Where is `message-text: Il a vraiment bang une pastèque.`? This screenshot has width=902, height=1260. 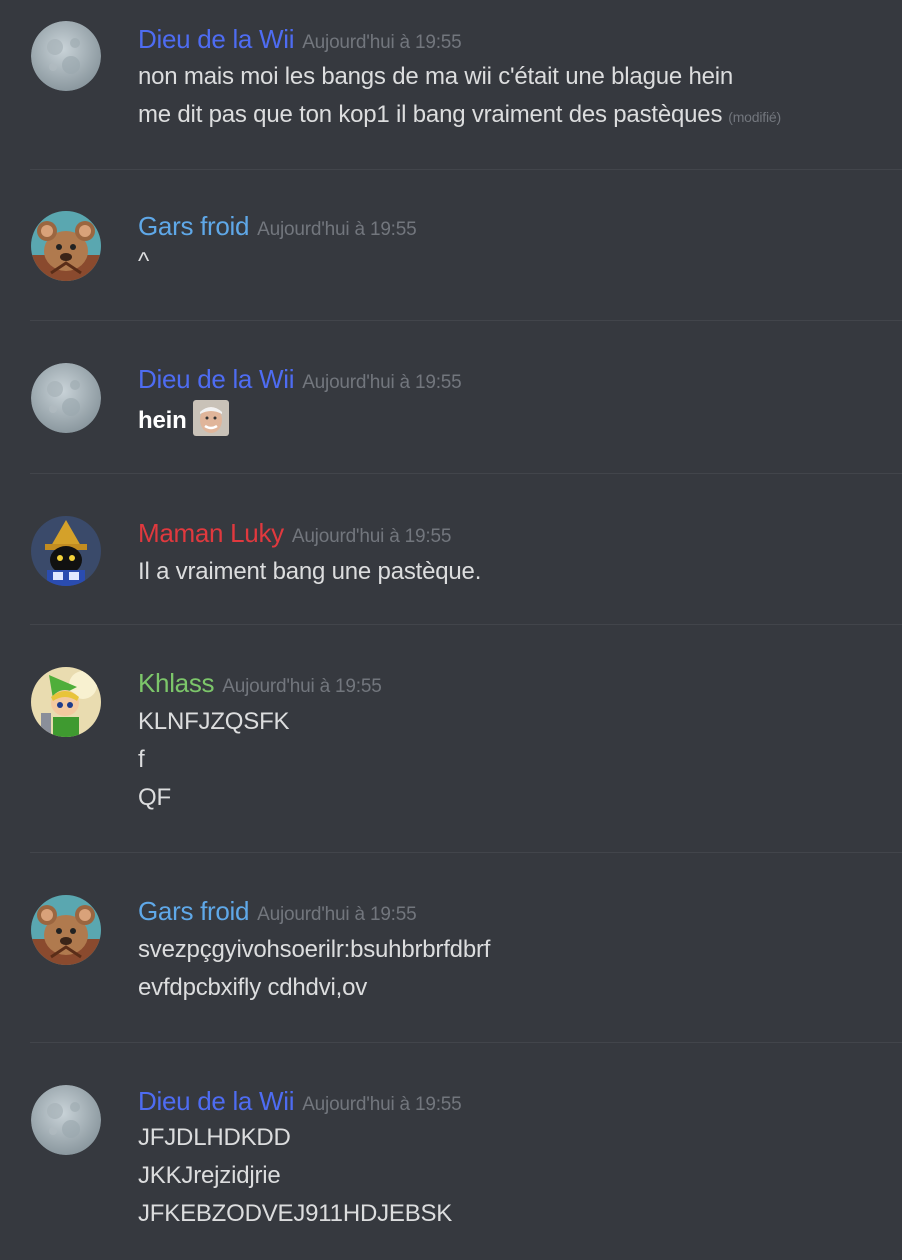 message-text: Il a vraiment bang une pastèque. is located at coordinates (310, 571).